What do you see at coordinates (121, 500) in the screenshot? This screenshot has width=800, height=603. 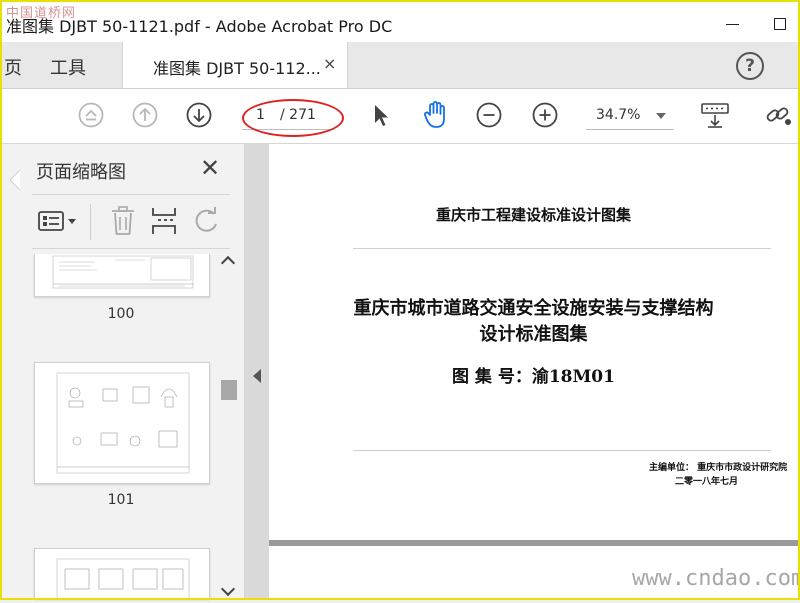 I see `thumbnail-label: 101` at bounding box center [121, 500].